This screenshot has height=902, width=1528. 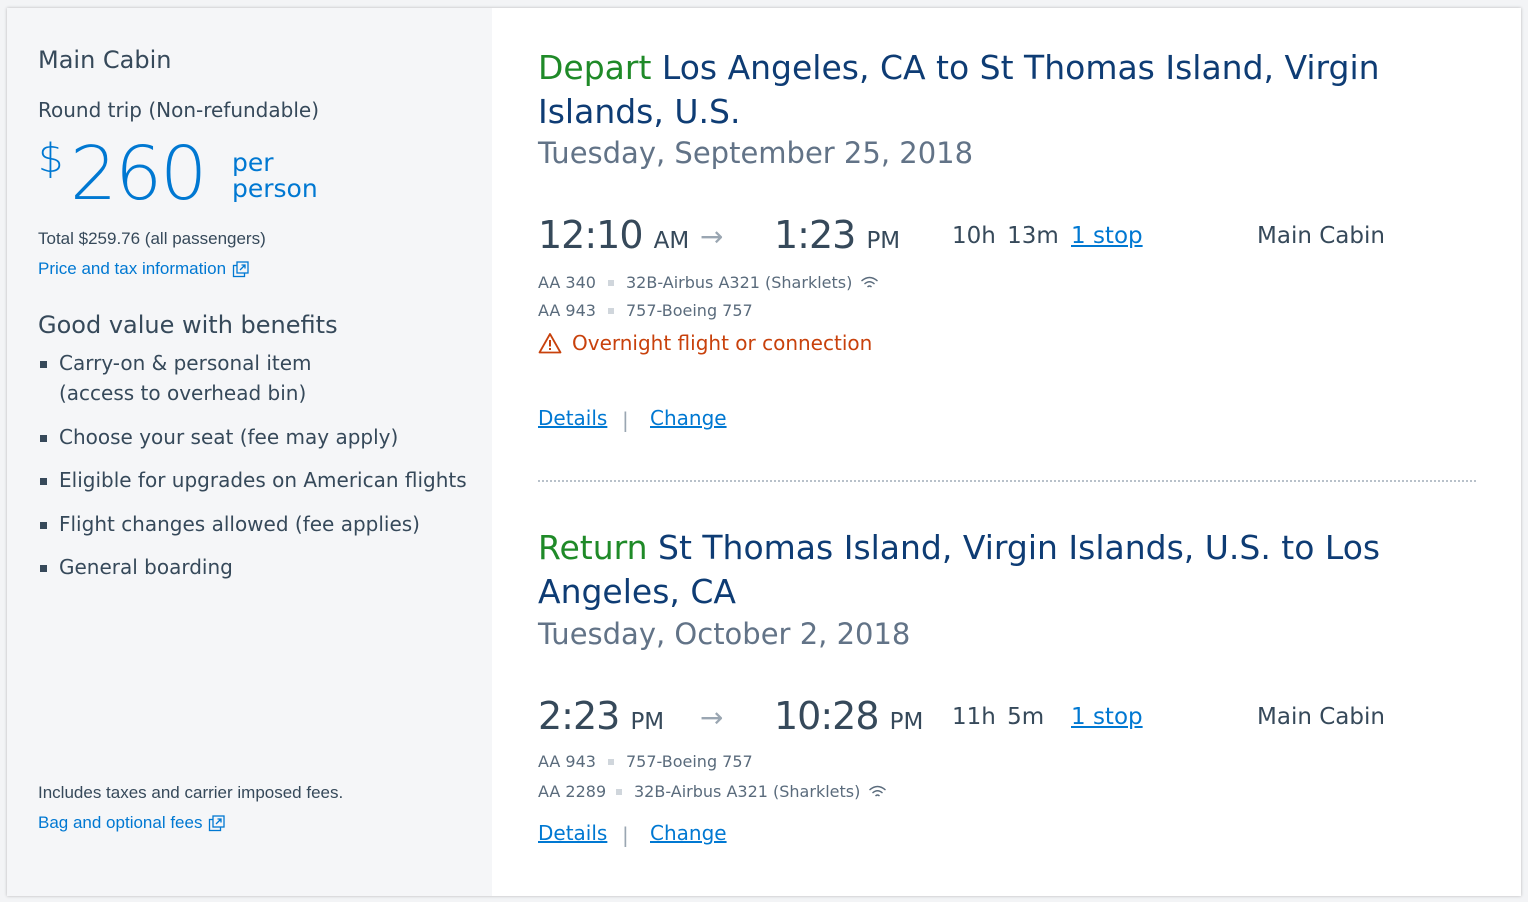 I want to click on depart-departure-time: 12:10 AM, so click(x=613, y=235).